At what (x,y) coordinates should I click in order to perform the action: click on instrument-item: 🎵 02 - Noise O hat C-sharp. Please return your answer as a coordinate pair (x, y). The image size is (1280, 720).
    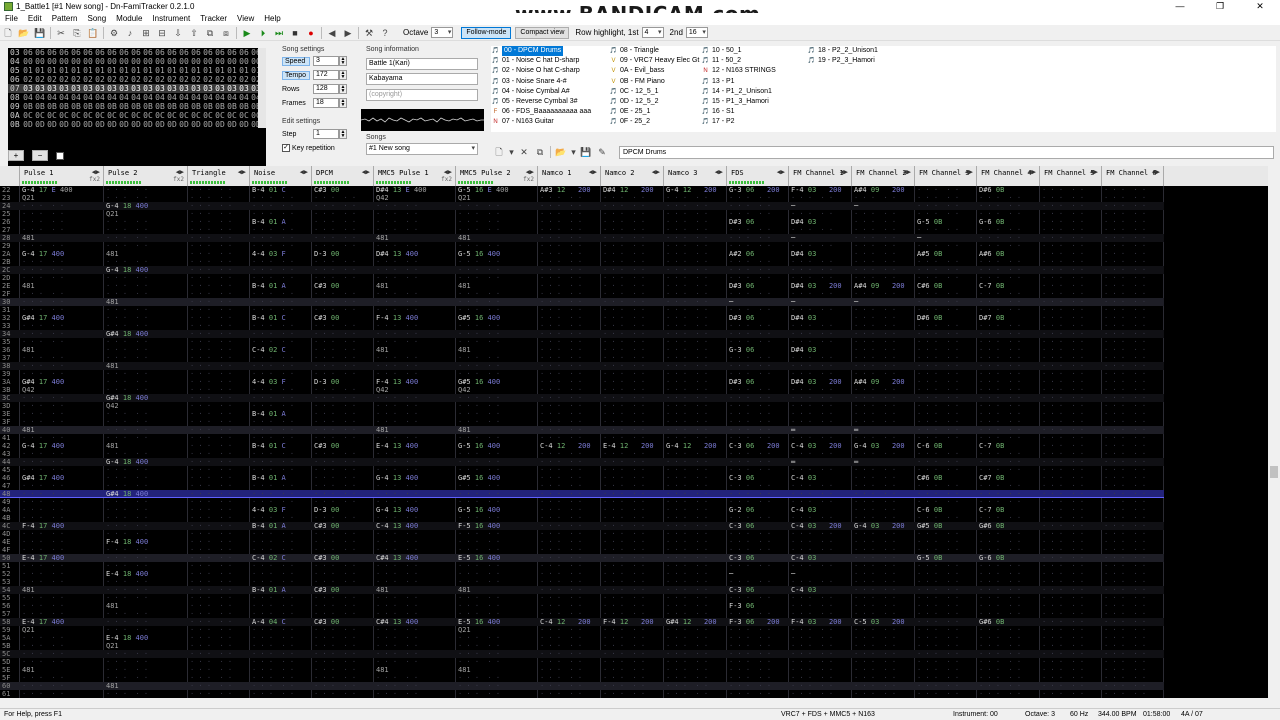
    Looking at the image, I should click on (541, 71).